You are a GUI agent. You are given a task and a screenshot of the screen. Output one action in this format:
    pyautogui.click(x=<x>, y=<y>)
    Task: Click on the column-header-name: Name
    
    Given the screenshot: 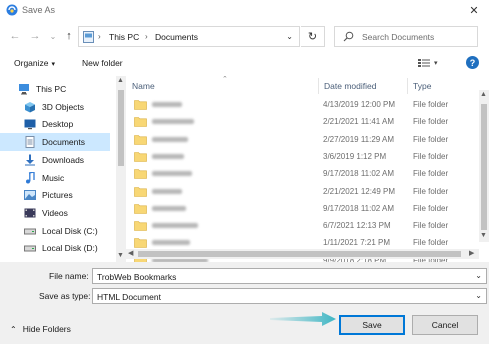 What is the action you would take?
    pyautogui.click(x=143, y=86)
    